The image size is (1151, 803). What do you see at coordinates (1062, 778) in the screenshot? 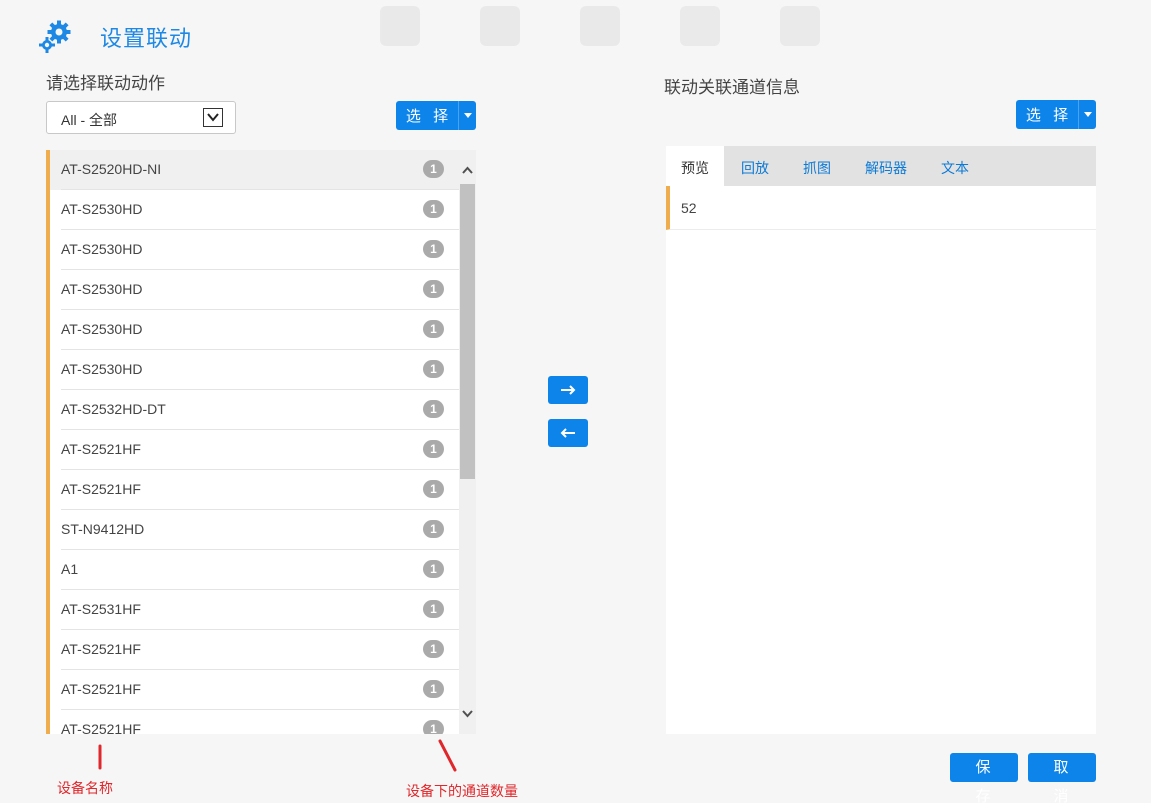
I see `cancel-button: 取 消` at bounding box center [1062, 778].